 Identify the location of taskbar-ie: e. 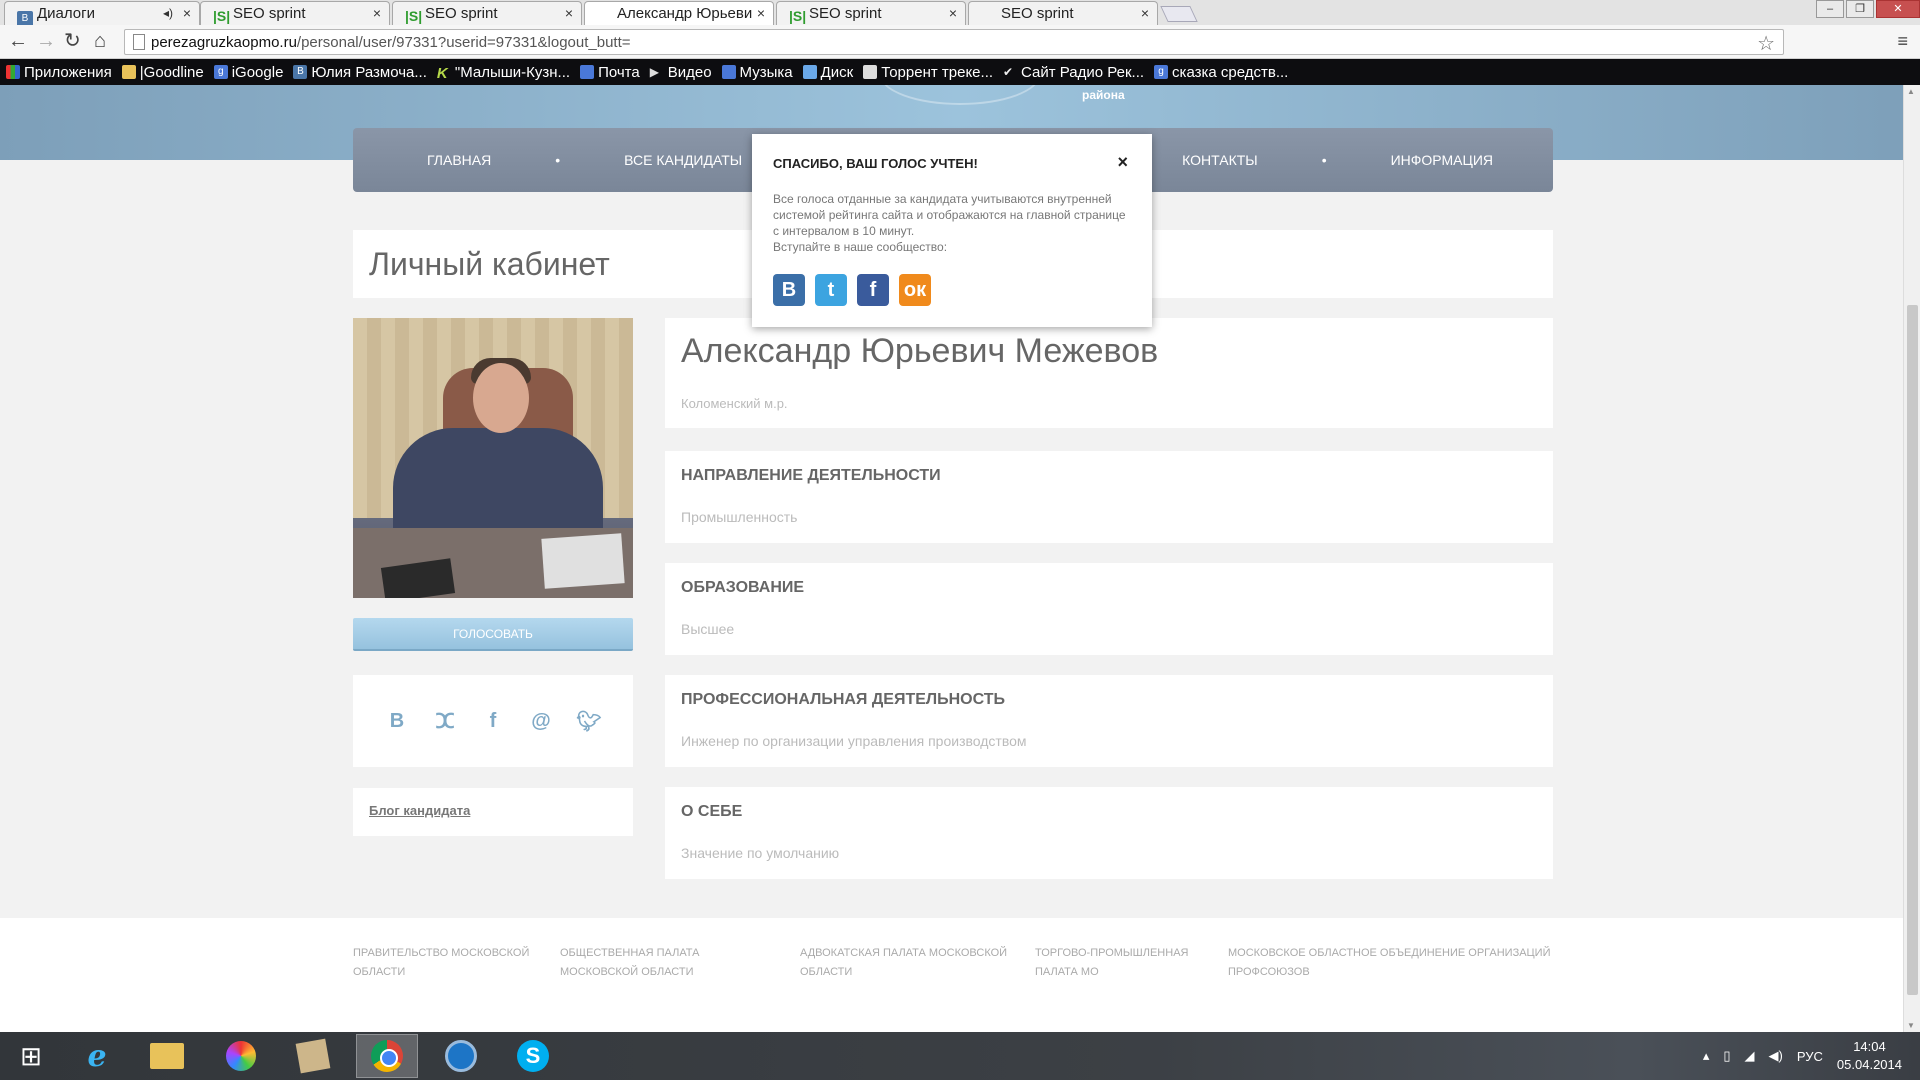
(97, 1056).